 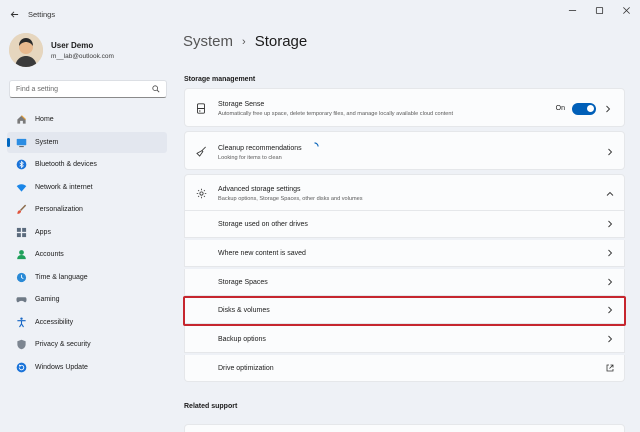 I want to click on section-heading-related-support: Related support, so click(x=211, y=406).